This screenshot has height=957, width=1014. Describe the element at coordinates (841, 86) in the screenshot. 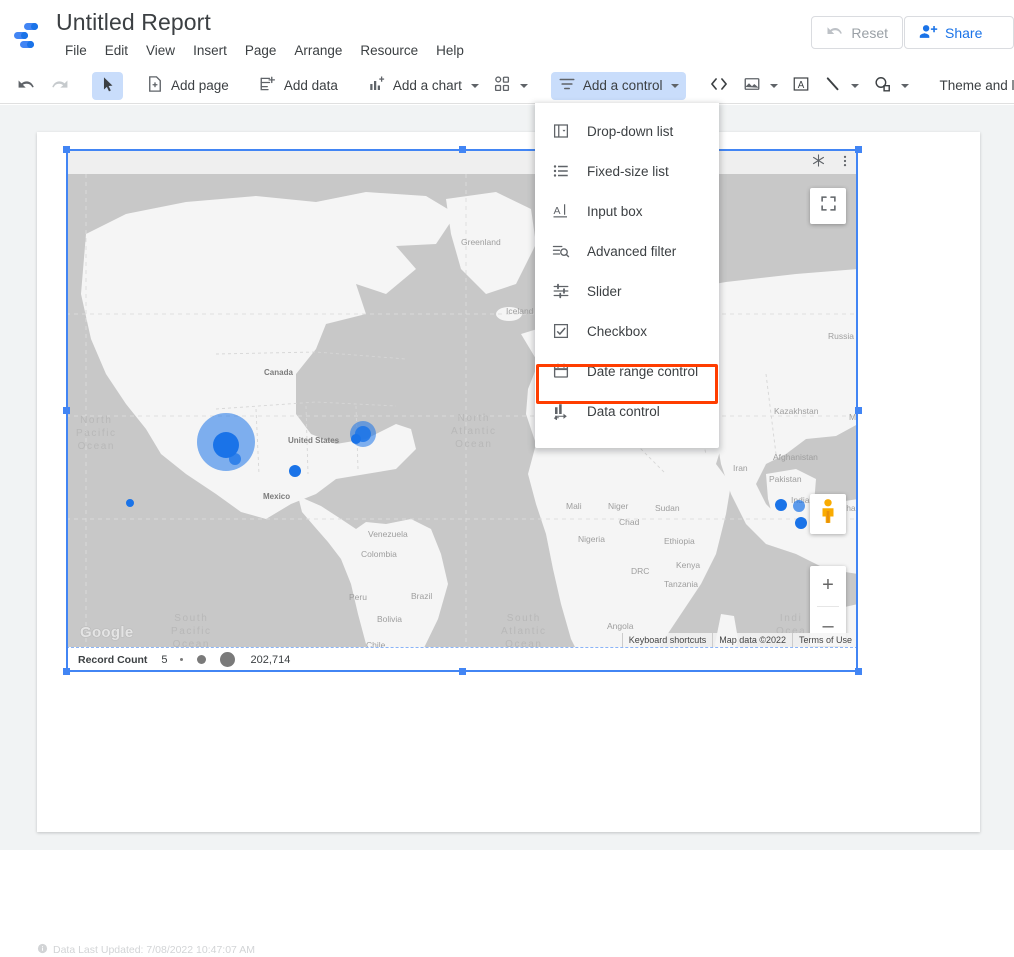

I see `add-line-button` at that location.